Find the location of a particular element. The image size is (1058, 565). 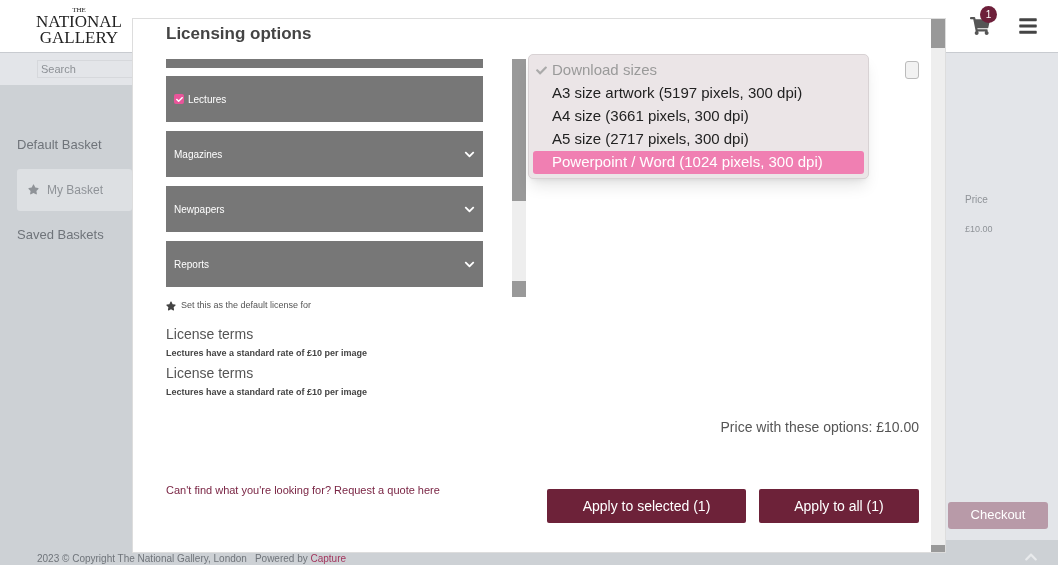

price-summary: Price with these options: £10.00 is located at coordinates (819, 427).